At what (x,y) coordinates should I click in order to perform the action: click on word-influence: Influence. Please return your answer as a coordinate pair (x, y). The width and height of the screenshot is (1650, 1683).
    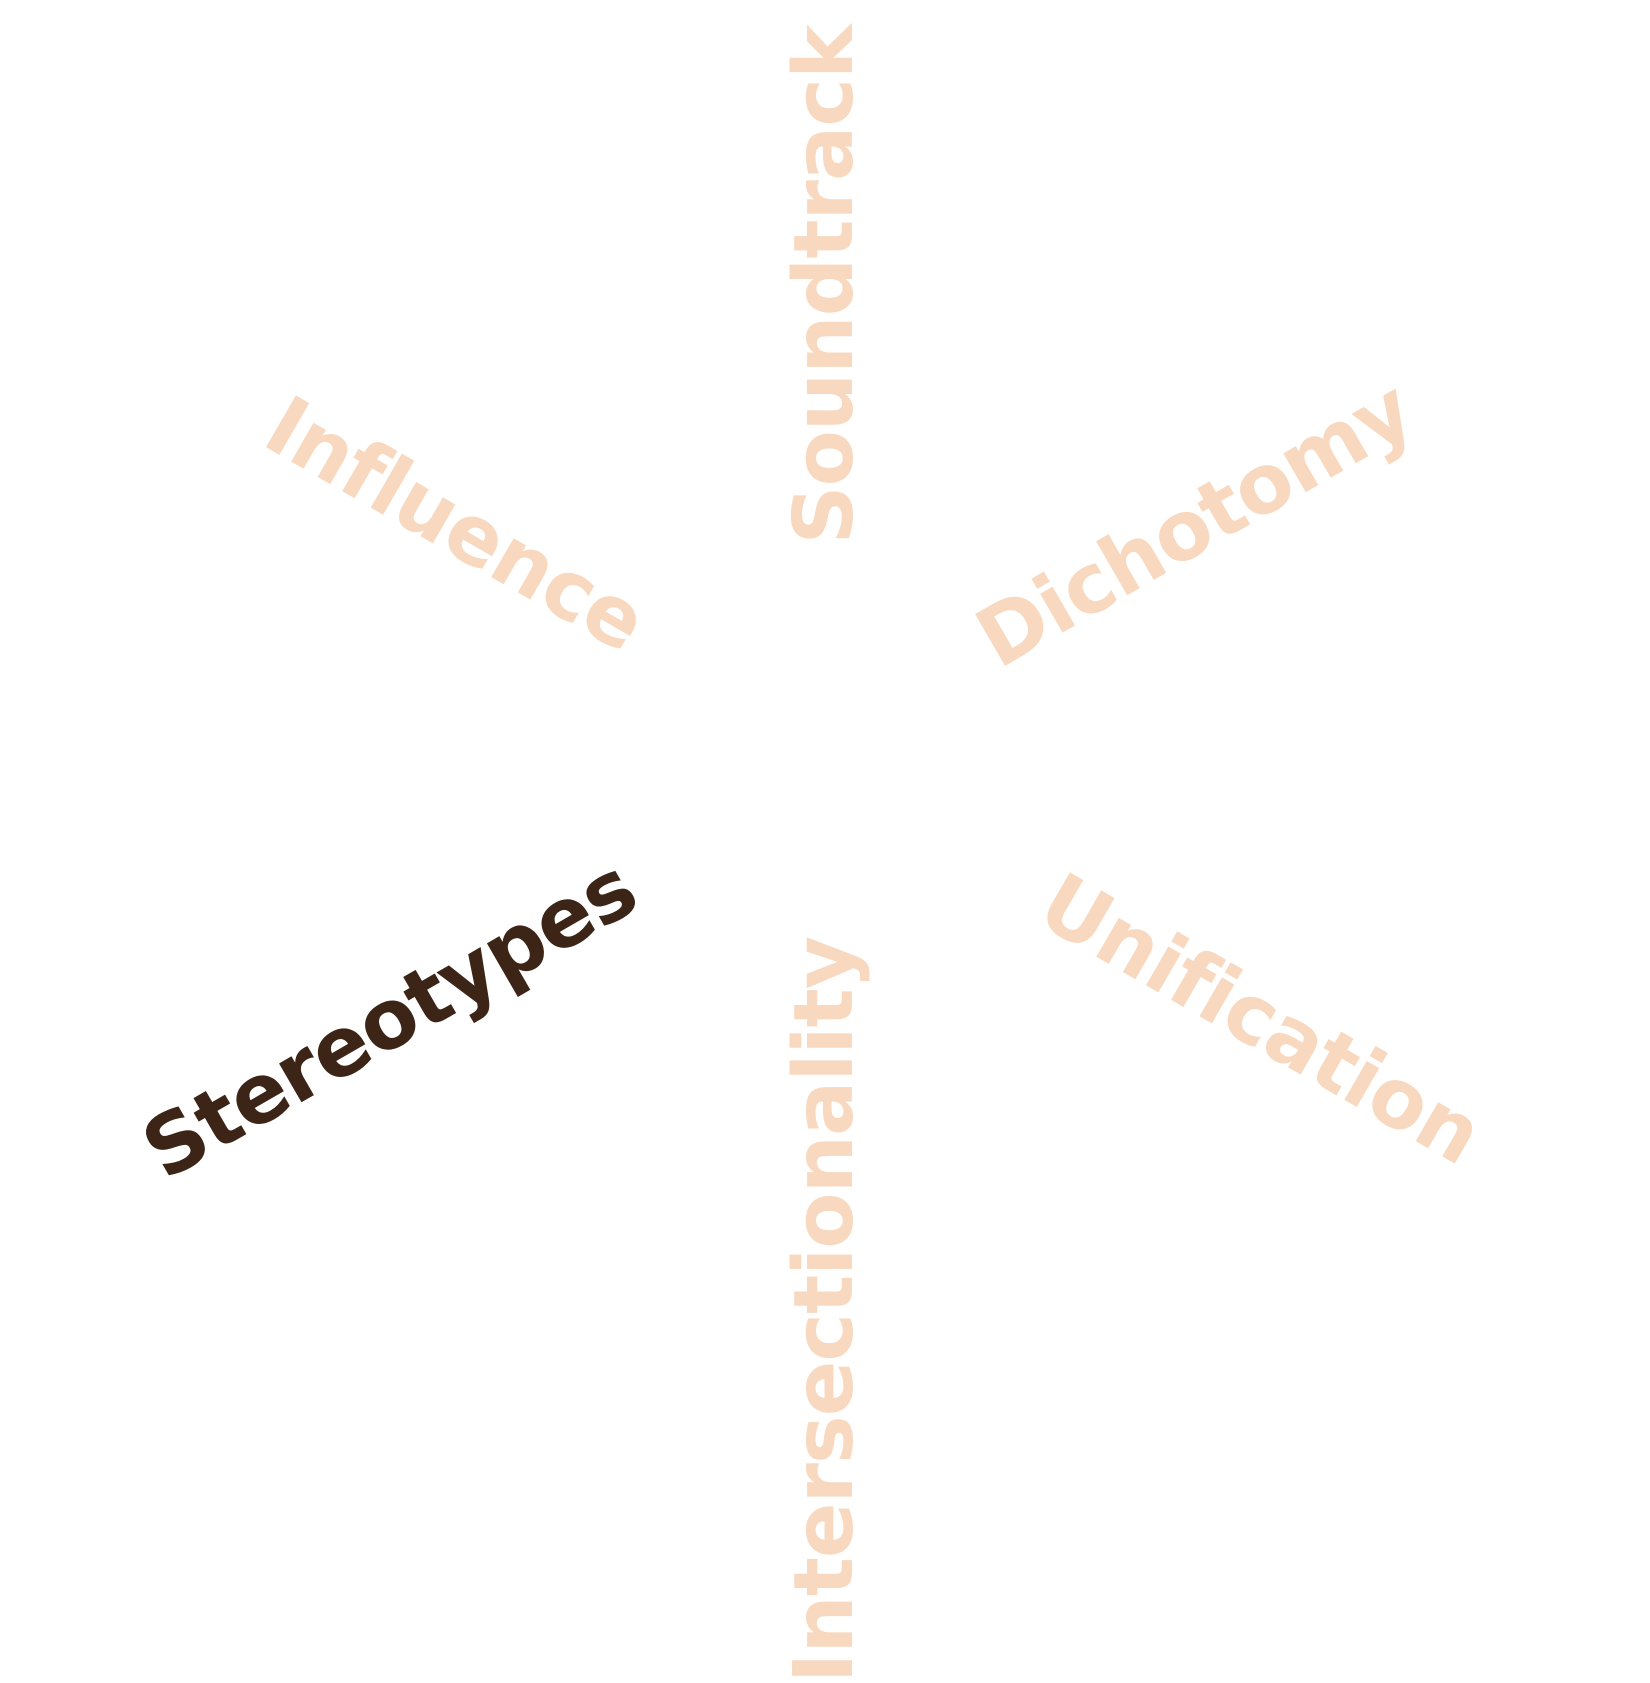
    Looking at the image, I should click on (455, 524).